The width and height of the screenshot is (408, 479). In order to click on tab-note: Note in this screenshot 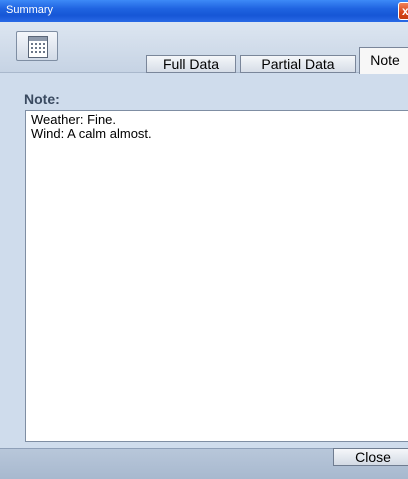, I will do `click(383, 60)`.